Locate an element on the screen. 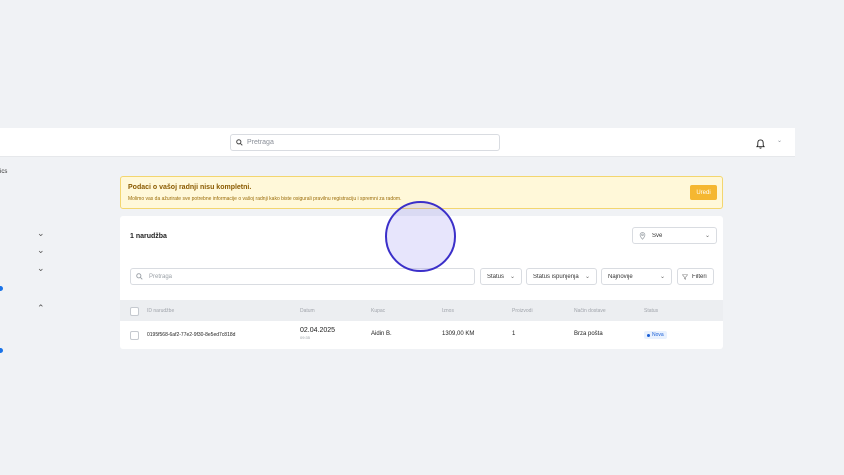 The width and height of the screenshot is (844, 475). click-indicator is located at coordinates (420, 236).